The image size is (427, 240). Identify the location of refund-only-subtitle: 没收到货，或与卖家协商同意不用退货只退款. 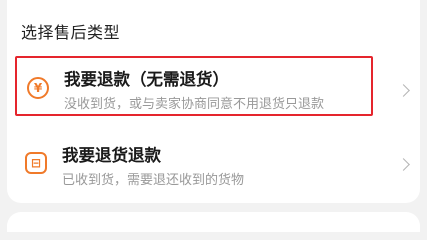
(194, 104).